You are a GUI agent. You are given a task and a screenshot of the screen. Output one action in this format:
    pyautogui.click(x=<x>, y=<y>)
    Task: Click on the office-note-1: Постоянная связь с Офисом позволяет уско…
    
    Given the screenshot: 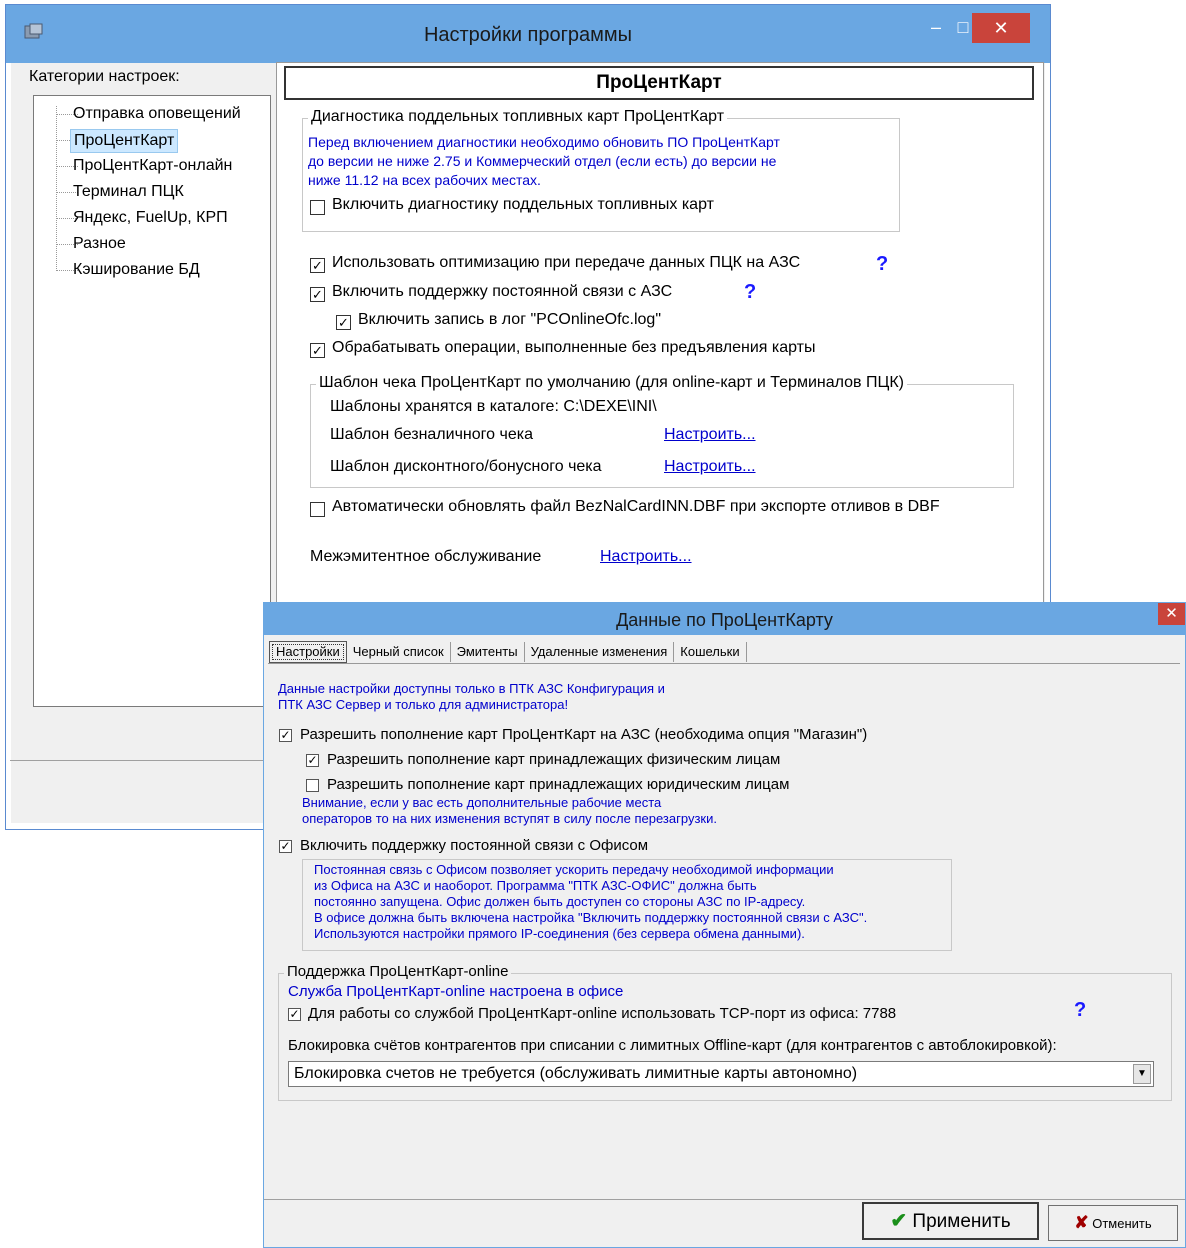 What is the action you would take?
    pyautogui.click(x=574, y=869)
    